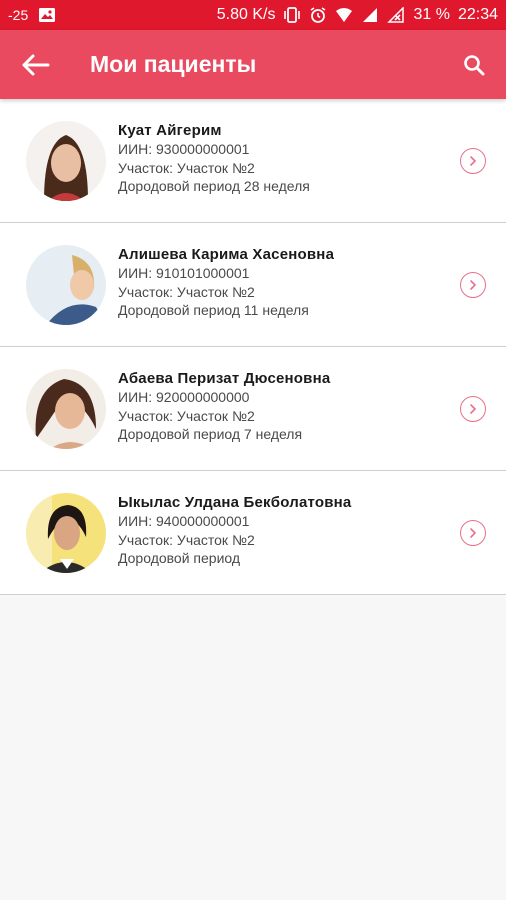 This screenshot has width=506, height=900. Describe the element at coordinates (210, 434) in the screenshot. I see `patient-period: Дородовой период 7 неделя` at that location.